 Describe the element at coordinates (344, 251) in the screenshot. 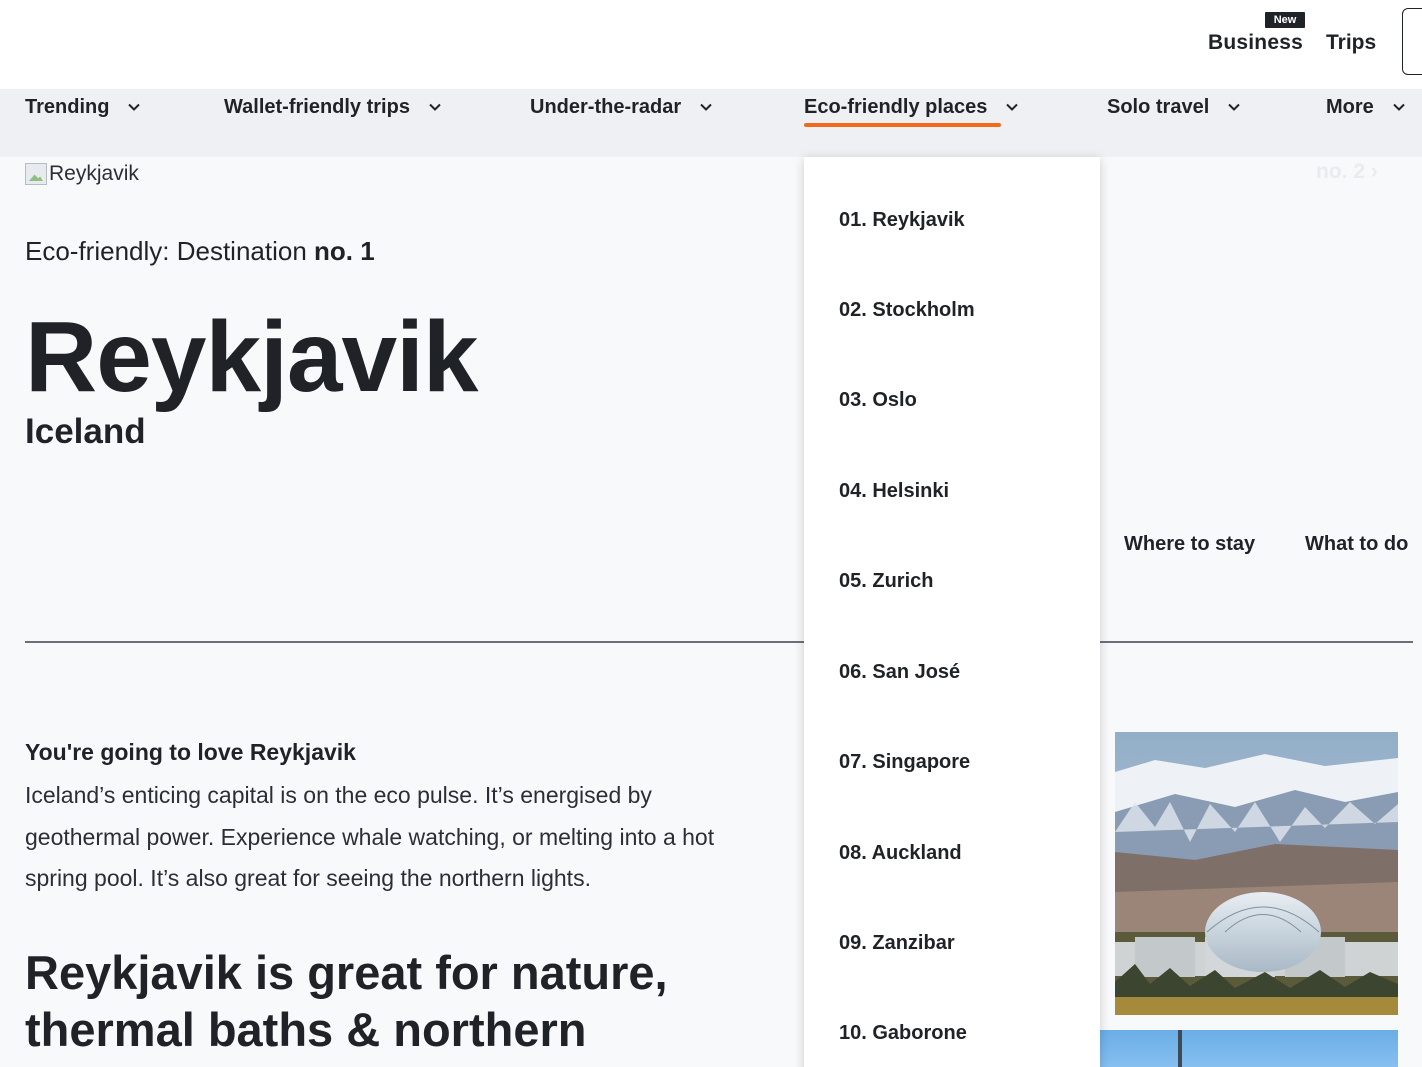

I see `kicker-number: no. 1` at that location.